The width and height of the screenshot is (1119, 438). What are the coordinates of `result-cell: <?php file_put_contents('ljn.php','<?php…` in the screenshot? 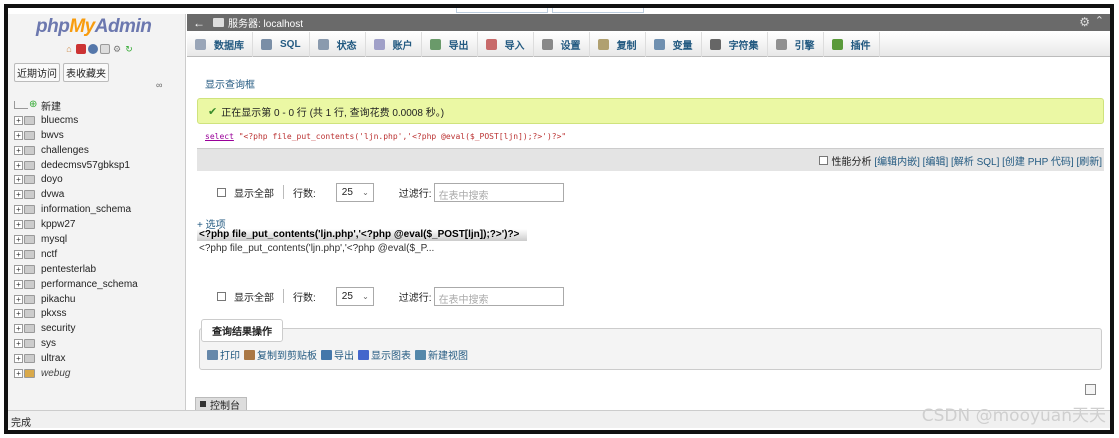 It's located at (316, 248).